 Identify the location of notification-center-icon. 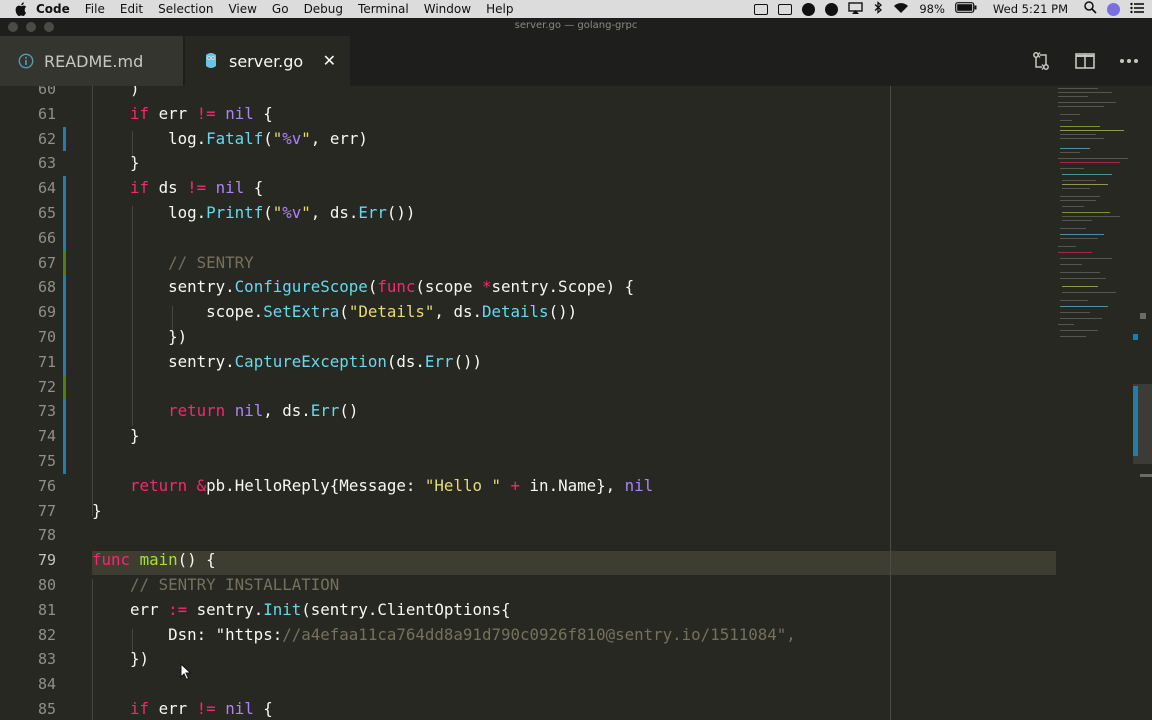
(1137, 9).